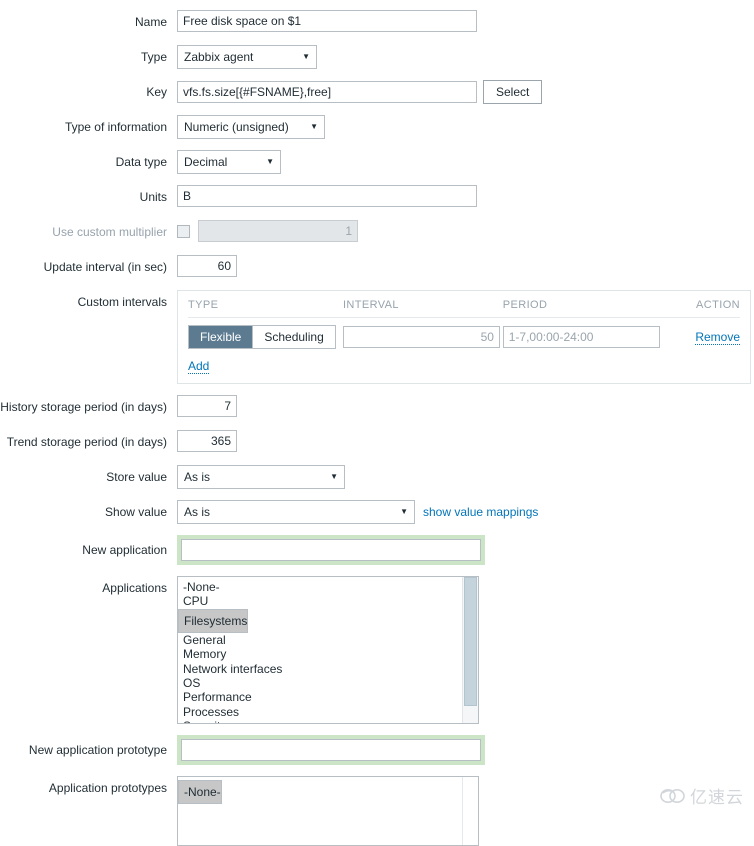 This screenshot has width=754, height=846. What do you see at coordinates (199, 366) in the screenshot?
I see `add-interval-link: Add` at bounding box center [199, 366].